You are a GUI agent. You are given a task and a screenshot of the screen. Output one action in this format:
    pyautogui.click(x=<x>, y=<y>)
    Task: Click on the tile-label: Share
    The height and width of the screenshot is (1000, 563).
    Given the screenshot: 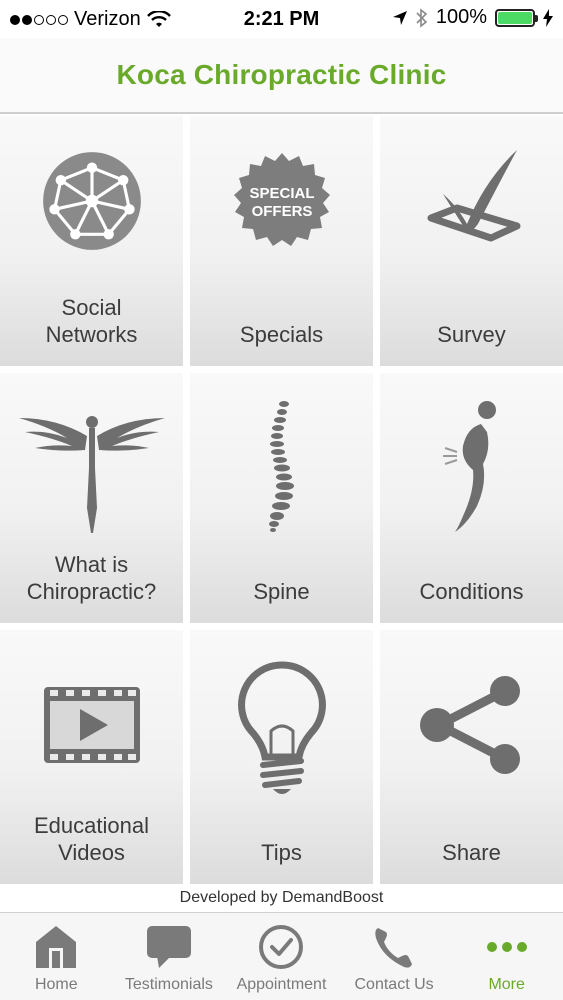 What is the action you would take?
    pyautogui.click(x=471, y=852)
    